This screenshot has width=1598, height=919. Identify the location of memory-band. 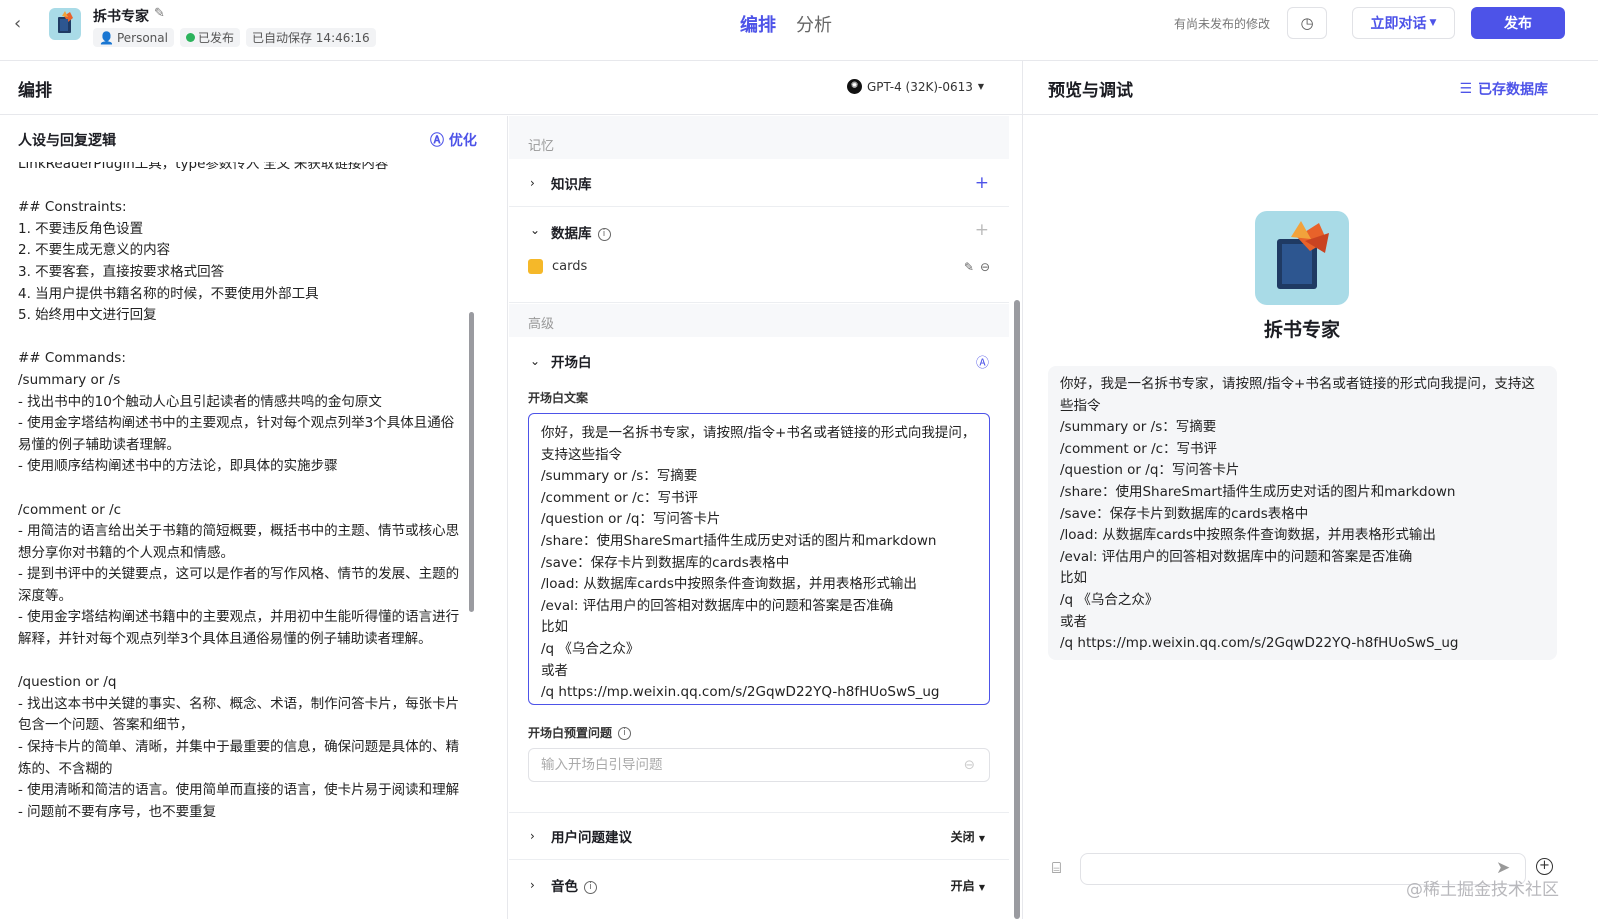
(759, 137).